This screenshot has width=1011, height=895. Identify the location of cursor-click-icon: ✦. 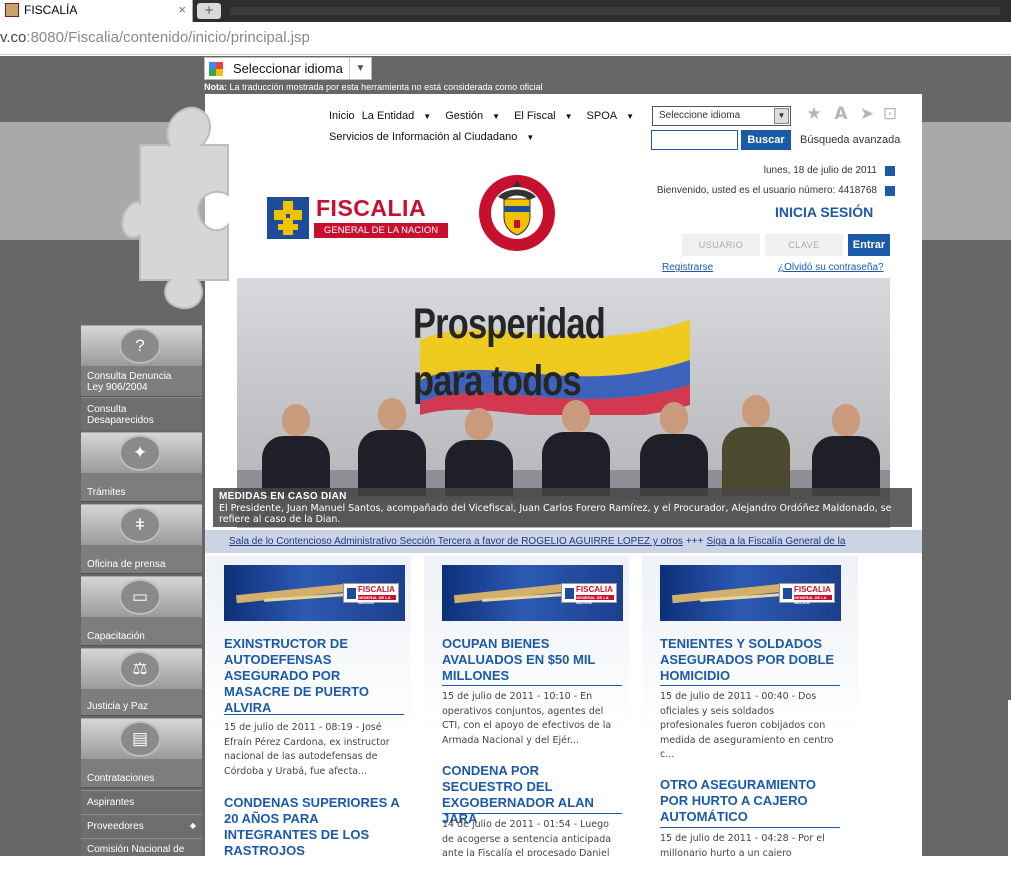
(140, 453).